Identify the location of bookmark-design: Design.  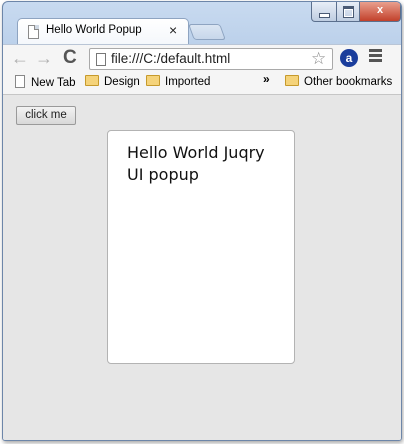
(112, 81).